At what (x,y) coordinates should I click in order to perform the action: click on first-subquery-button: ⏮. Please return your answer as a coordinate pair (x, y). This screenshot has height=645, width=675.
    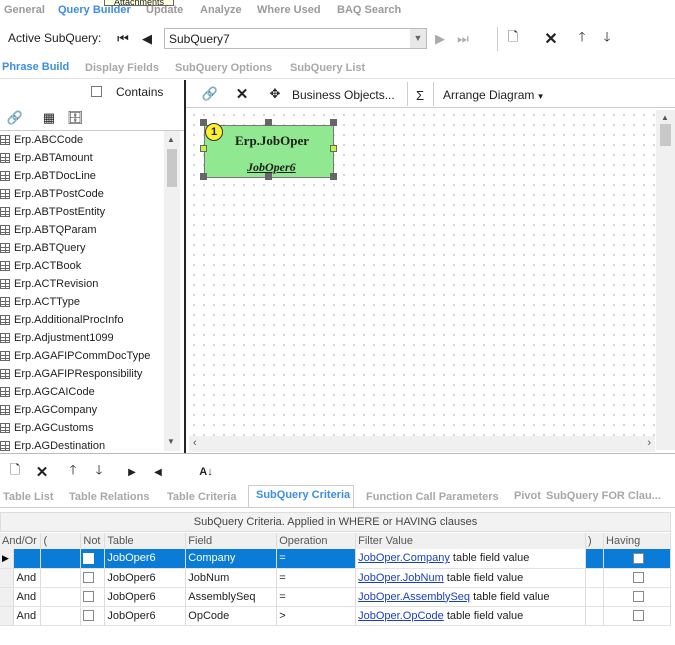
    Looking at the image, I should click on (123, 39).